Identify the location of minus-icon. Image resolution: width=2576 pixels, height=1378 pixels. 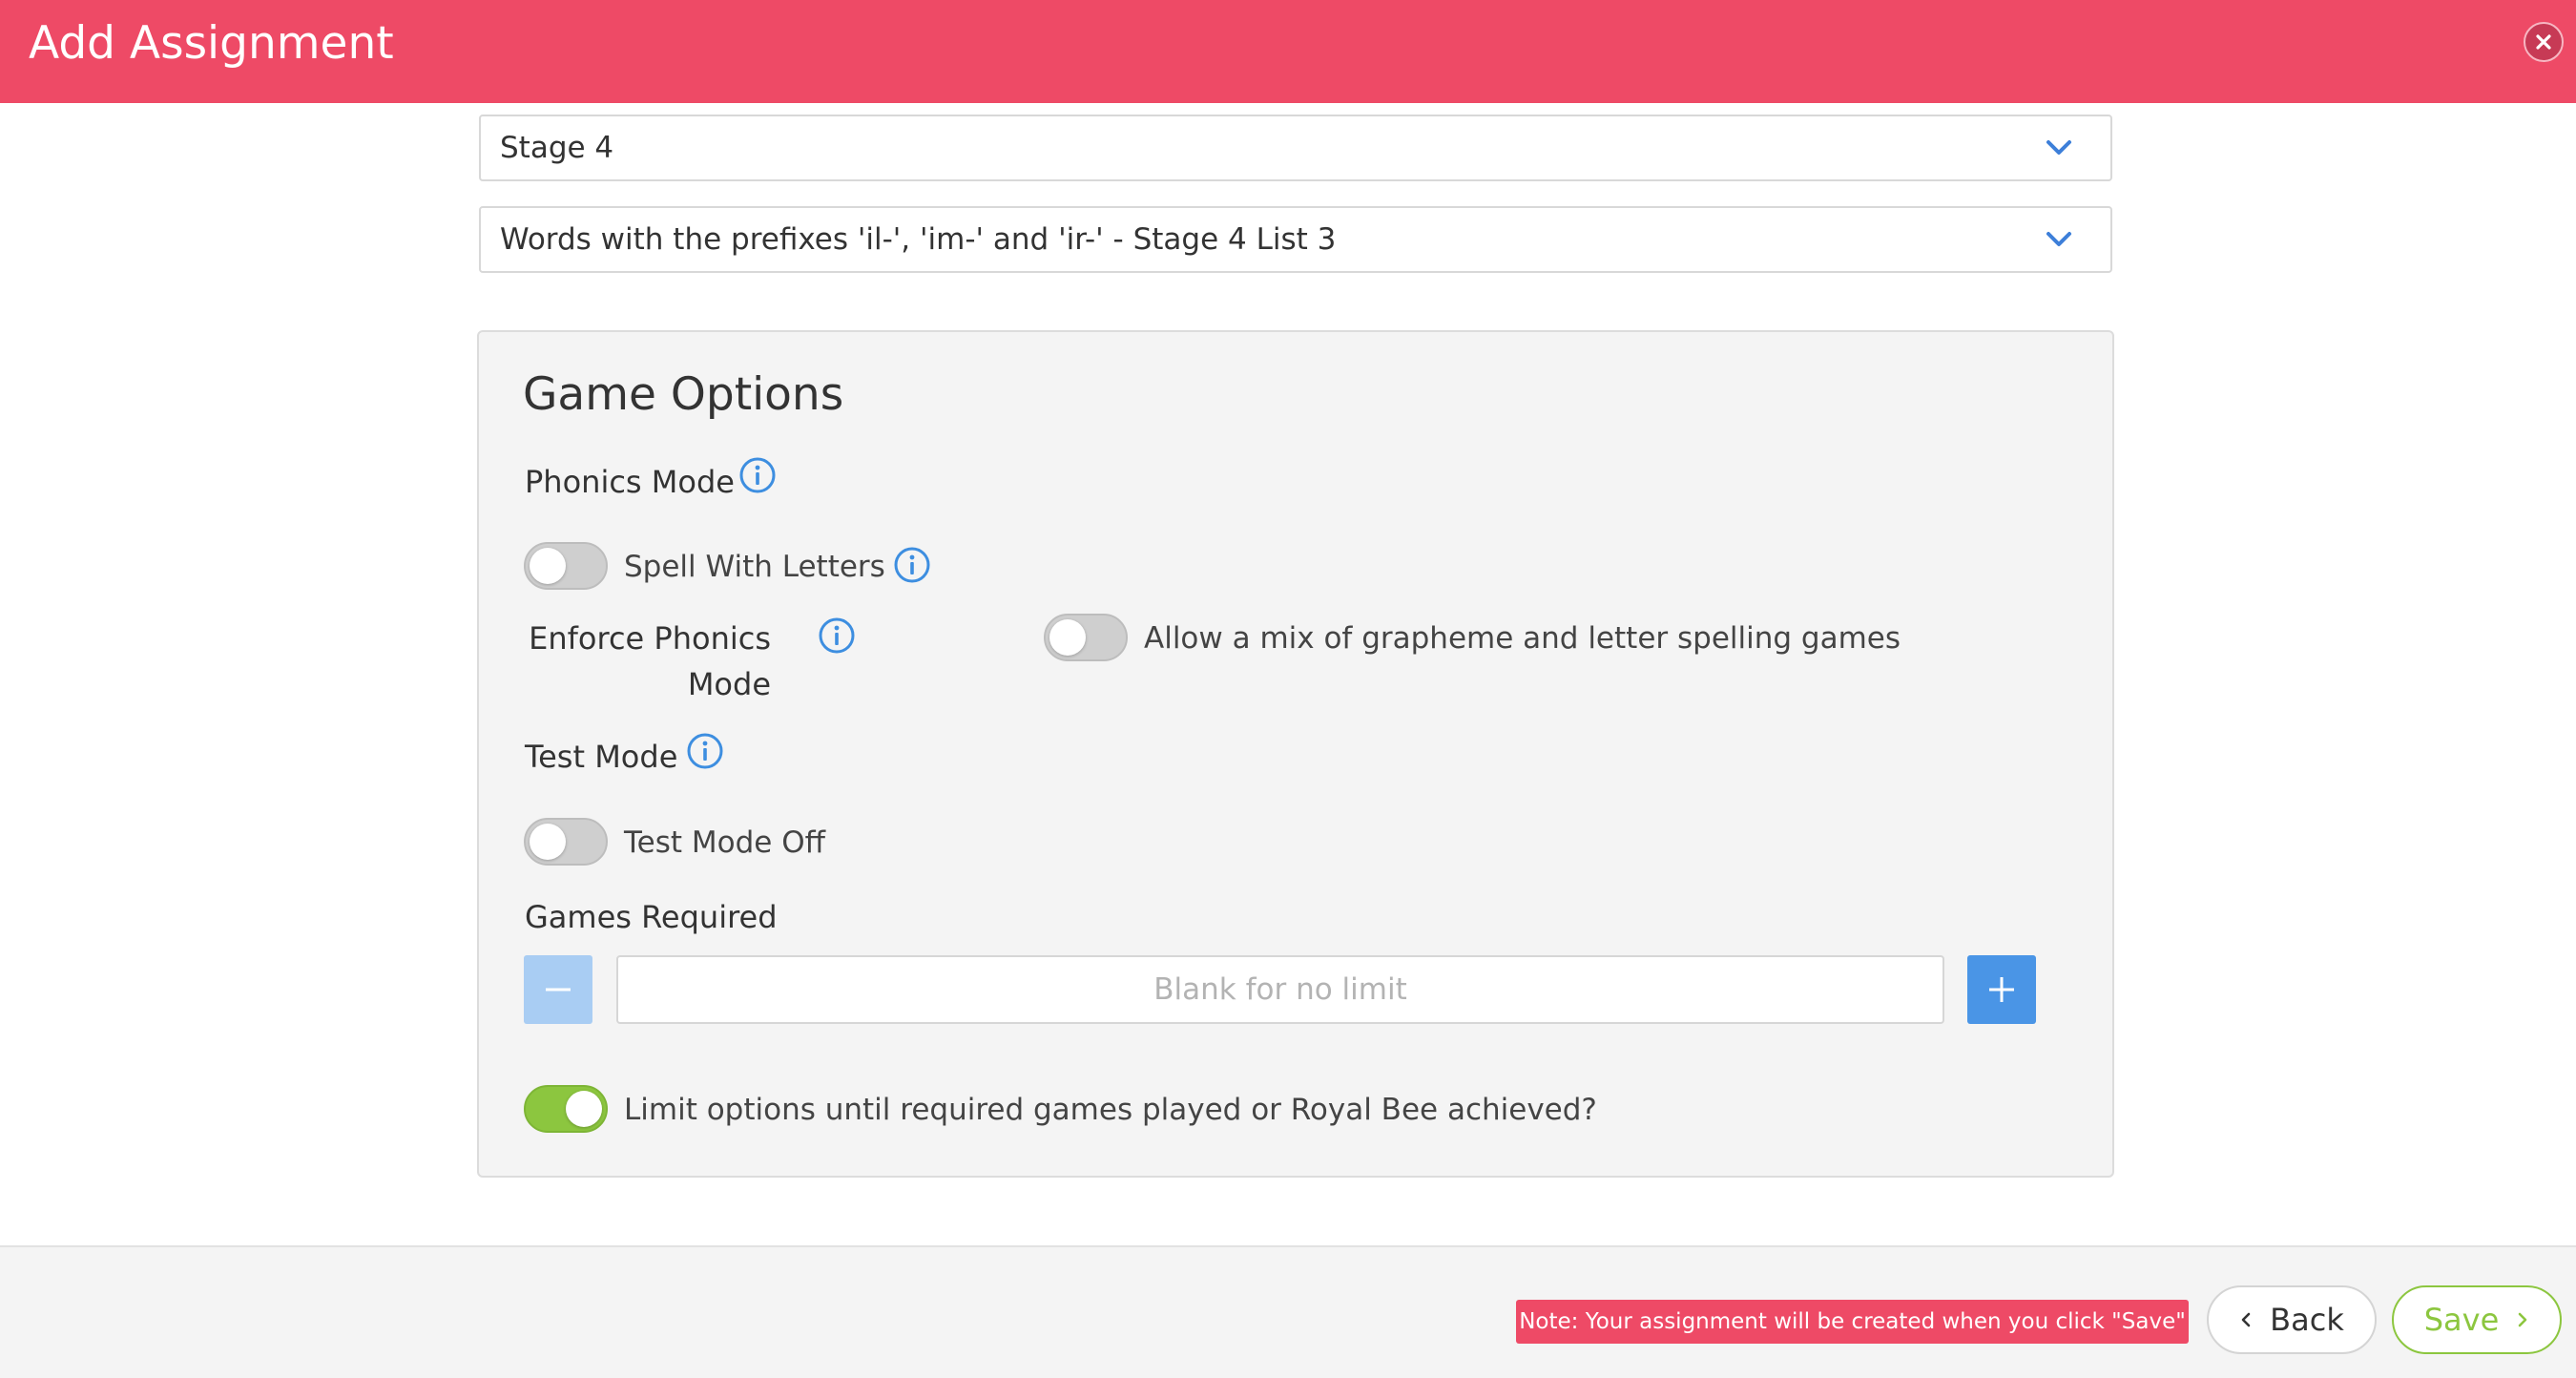
(558, 990).